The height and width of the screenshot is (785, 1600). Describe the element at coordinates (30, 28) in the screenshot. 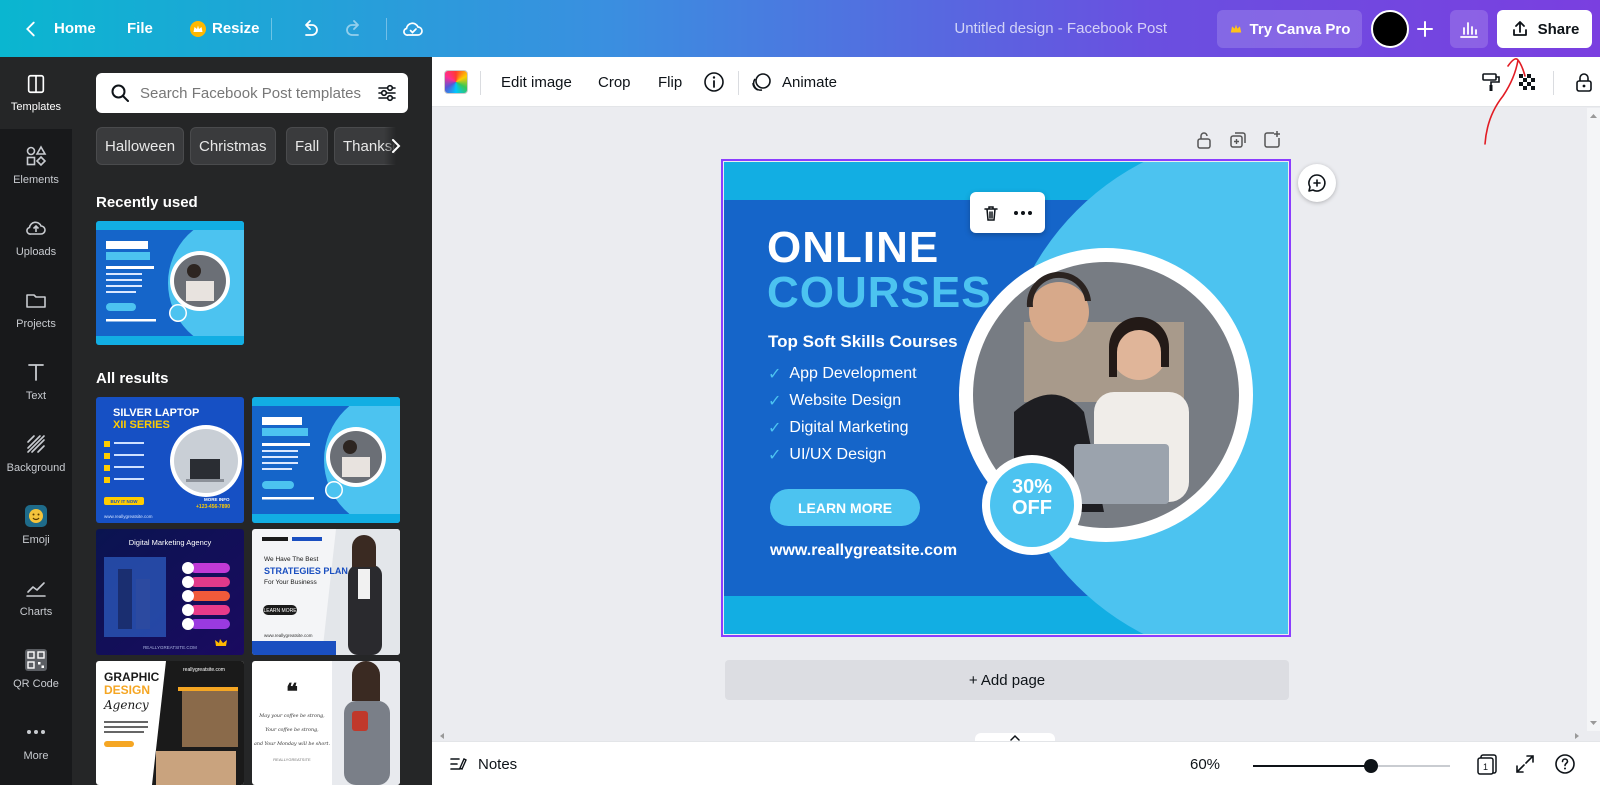

I see `chevron-left-icon` at that location.